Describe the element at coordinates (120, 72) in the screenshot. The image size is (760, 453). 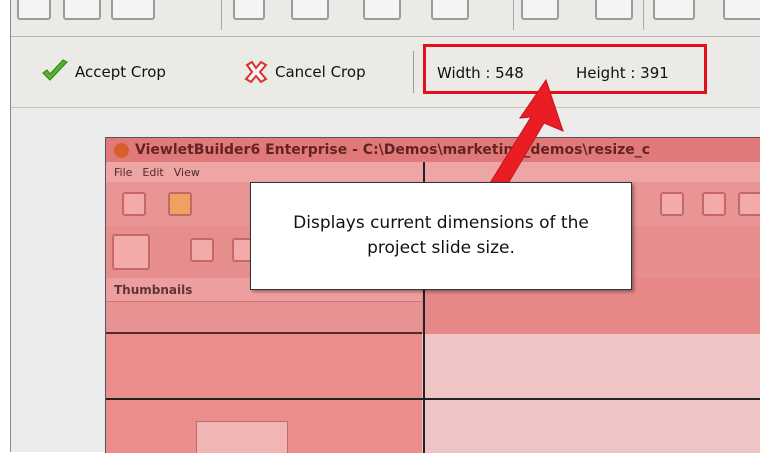
I see `accept-crop-label: Accept Crop` at that location.